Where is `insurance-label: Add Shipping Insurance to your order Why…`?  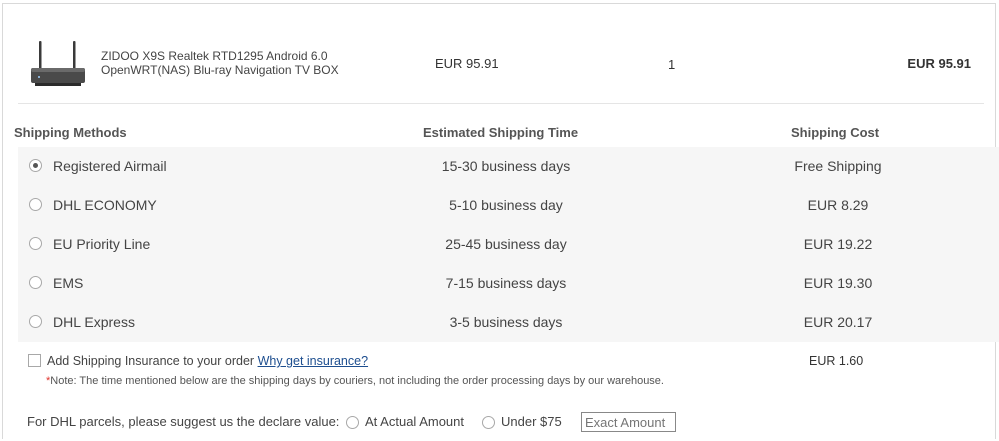
insurance-label: Add Shipping Insurance to your order Why… is located at coordinates (207, 361).